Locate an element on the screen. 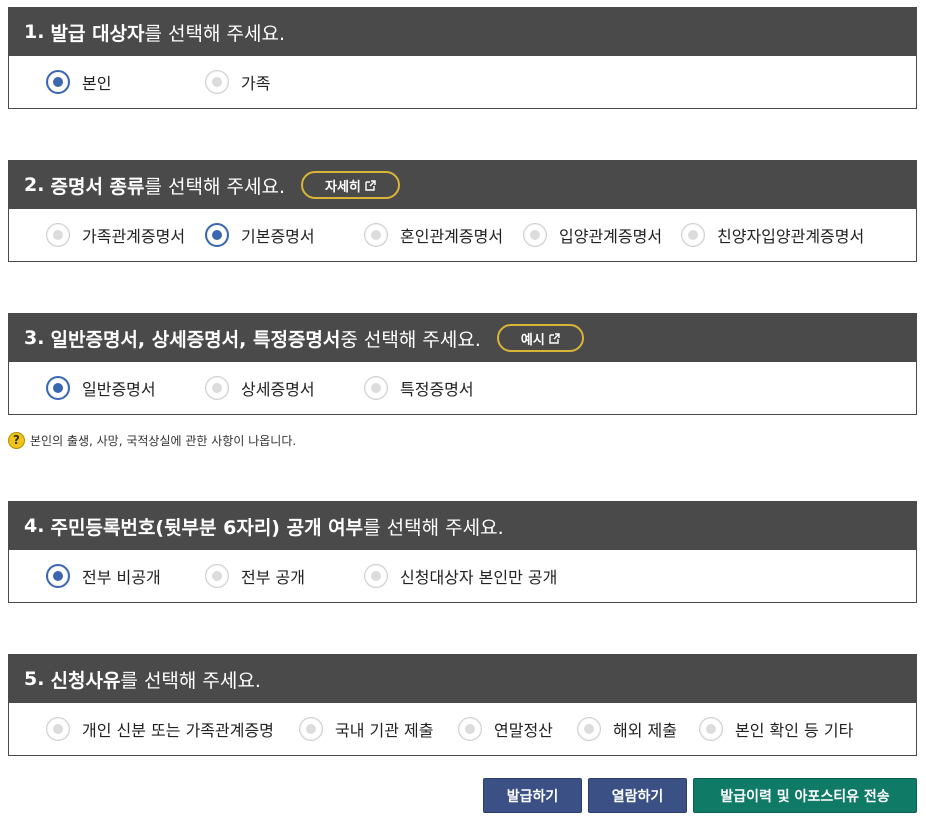  radio-label: 전부 비공개 is located at coordinates (121, 577).